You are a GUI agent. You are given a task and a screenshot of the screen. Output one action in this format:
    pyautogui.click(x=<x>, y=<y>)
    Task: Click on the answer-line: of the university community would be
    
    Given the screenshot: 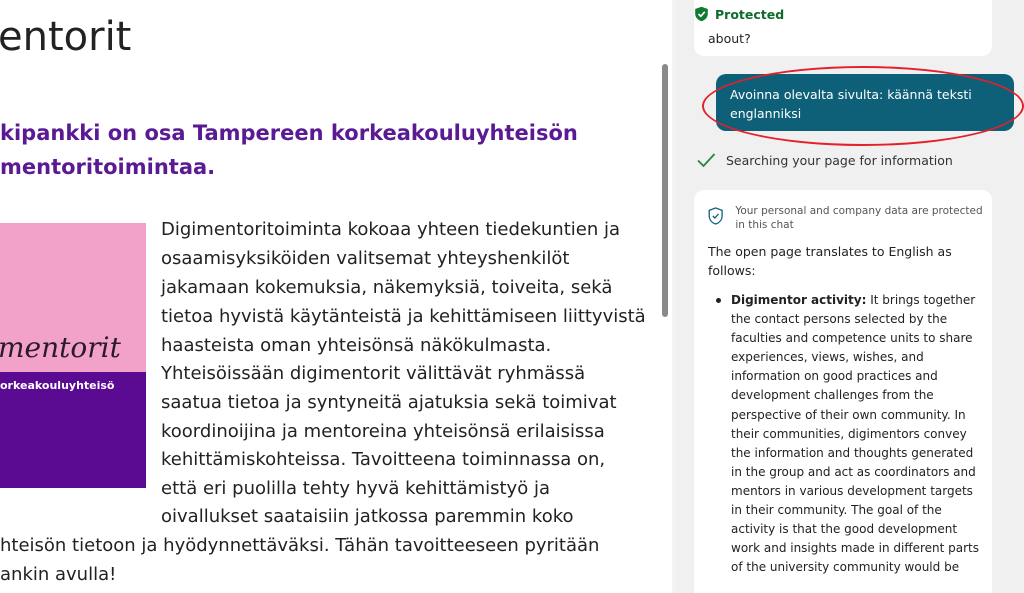 What is the action you would take?
    pyautogui.click(x=845, y=567)
    